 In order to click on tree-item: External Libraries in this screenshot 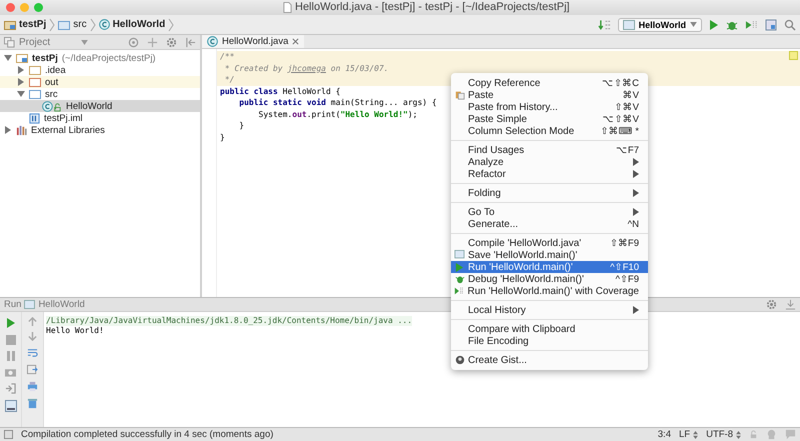, I will do `click(100, 130)`.